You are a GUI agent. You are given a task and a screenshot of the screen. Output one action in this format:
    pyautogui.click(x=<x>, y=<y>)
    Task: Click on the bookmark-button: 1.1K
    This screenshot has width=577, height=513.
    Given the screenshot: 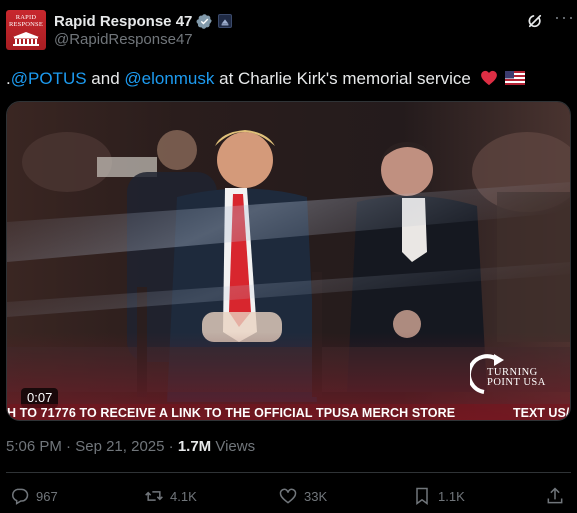 What is the action you would take?
    pyautogui.click(x=438, y=496)
    